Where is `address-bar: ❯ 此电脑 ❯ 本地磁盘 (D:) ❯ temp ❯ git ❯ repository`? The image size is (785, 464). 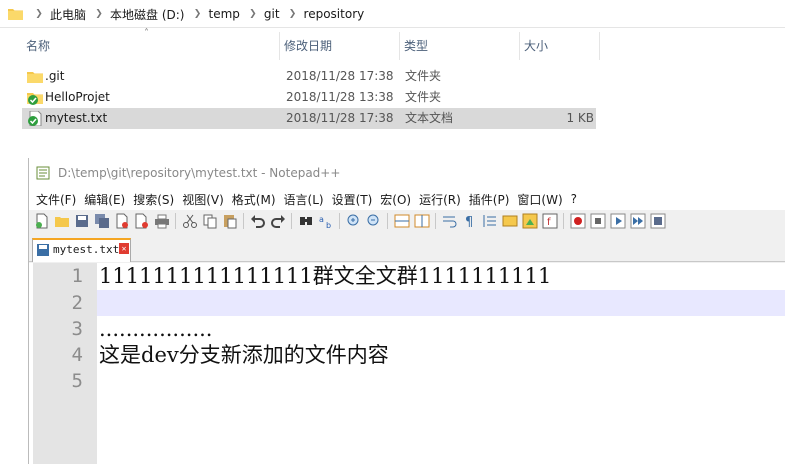 address-bar: ❯ 此电脑 ❯ 本地磁盘 (D:) ❯ temp ❯ git ❯ repository is located at coordinates (392, 14).